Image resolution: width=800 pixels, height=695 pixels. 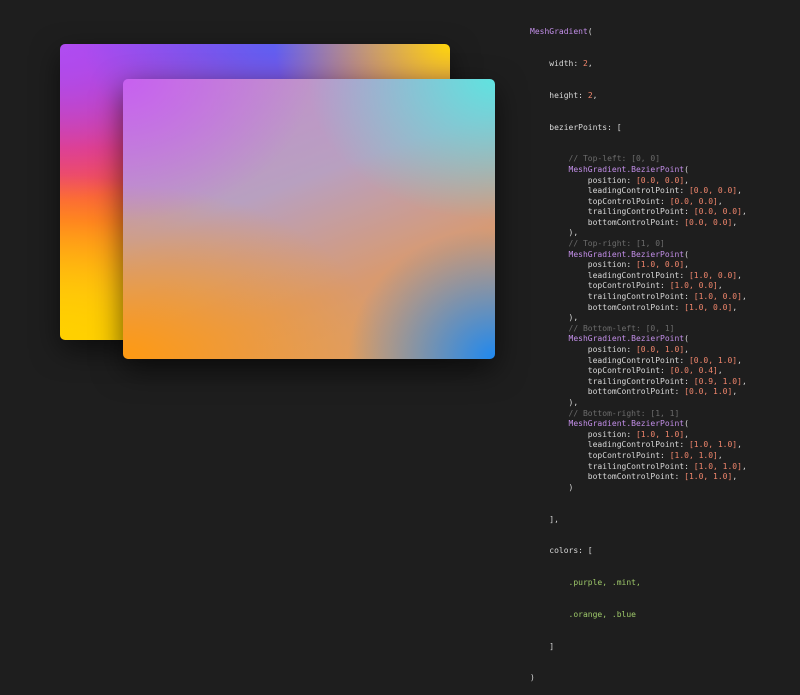 I want to click on code-line: bezierPoints: [, so click(x=585, y=127).